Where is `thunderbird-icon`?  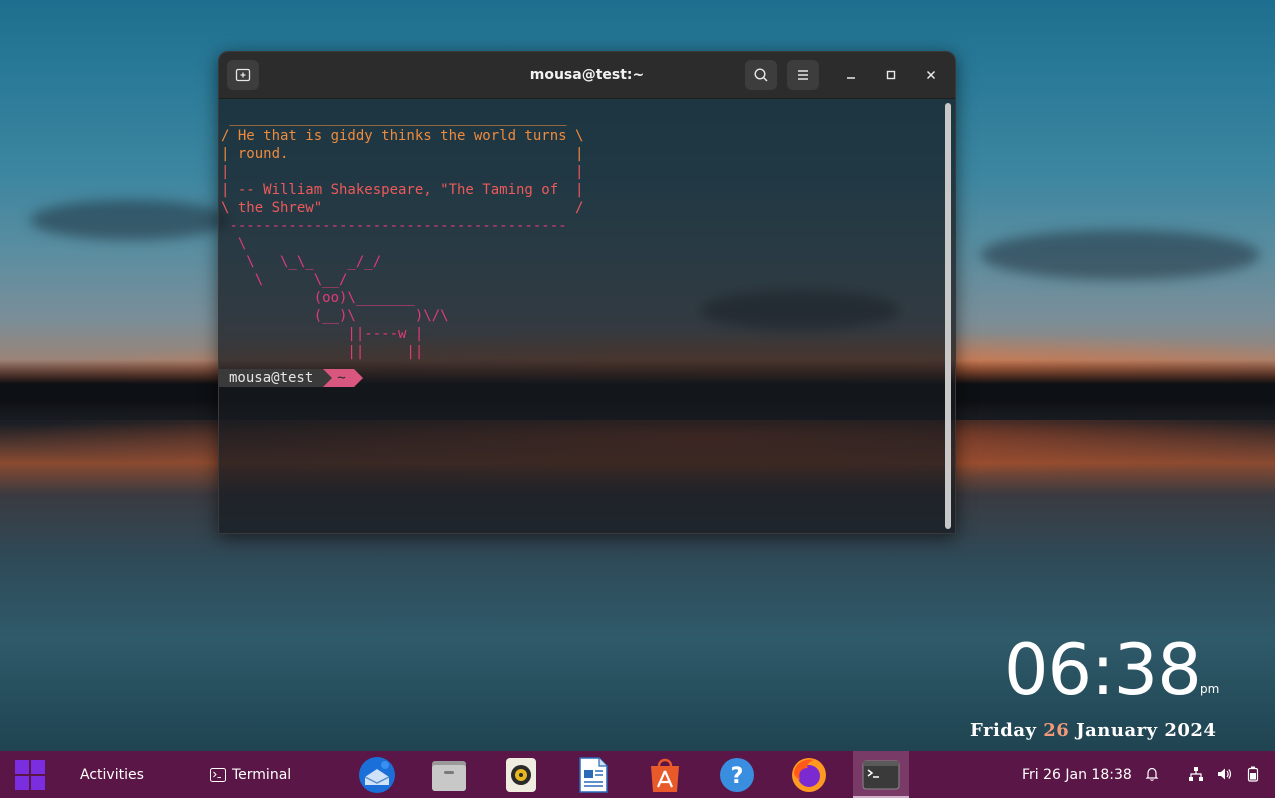
thunderbird-icon is located at coordinates (377, 775).